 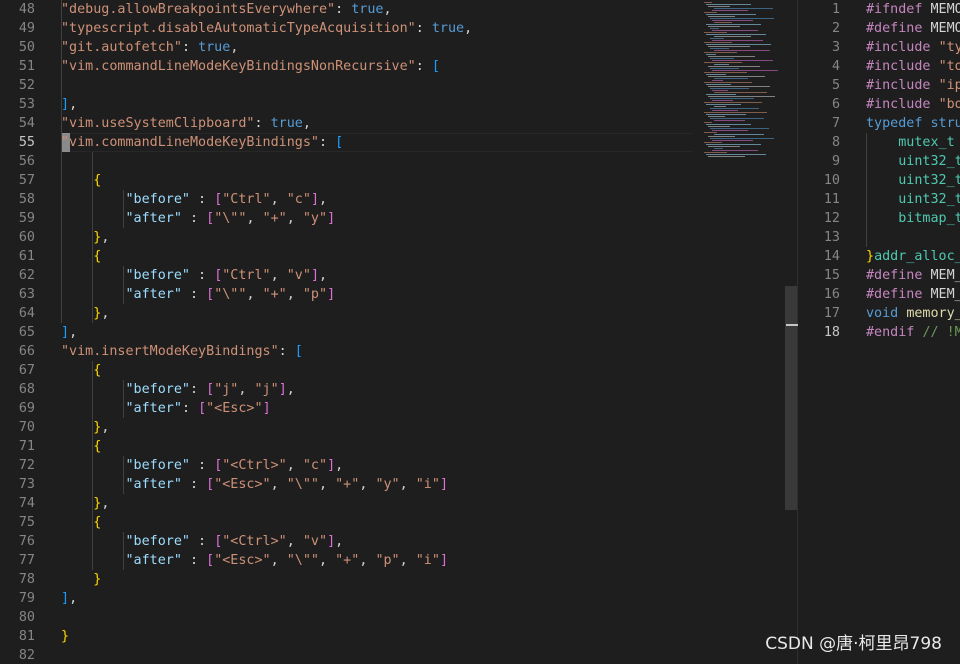 I want to click on code-token: "debug.allowBreakpointsEverywhere", so click(x=198, y=9).